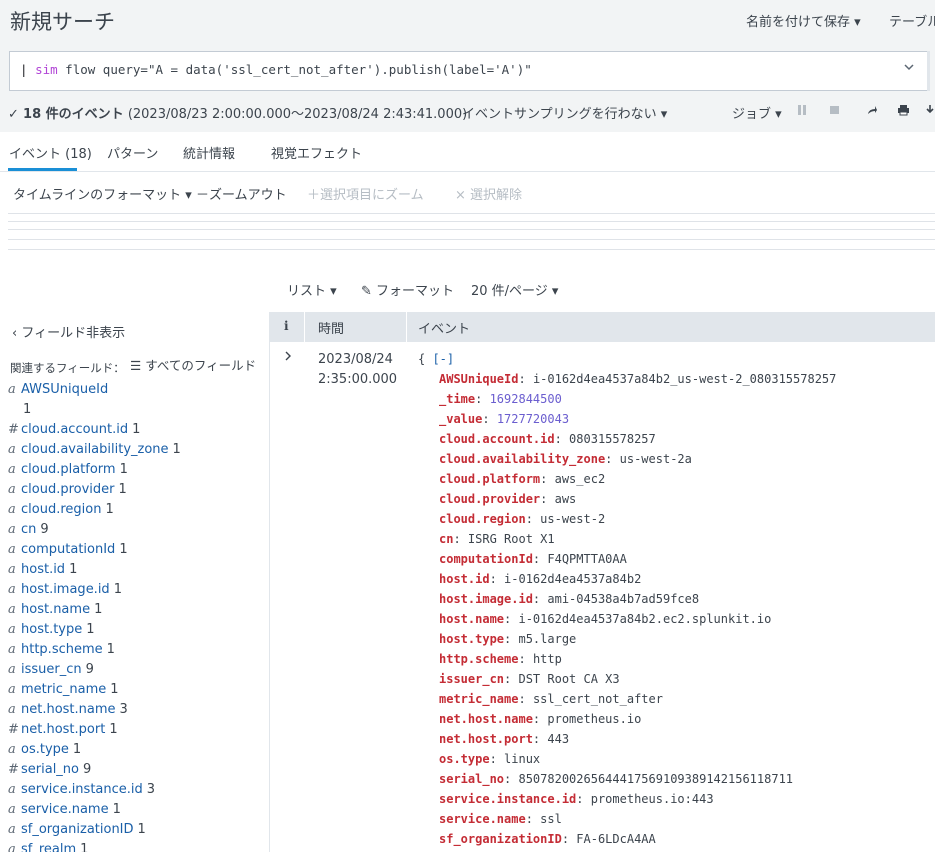  I want to click on field-name: issuer_cn, so click(51, 669).